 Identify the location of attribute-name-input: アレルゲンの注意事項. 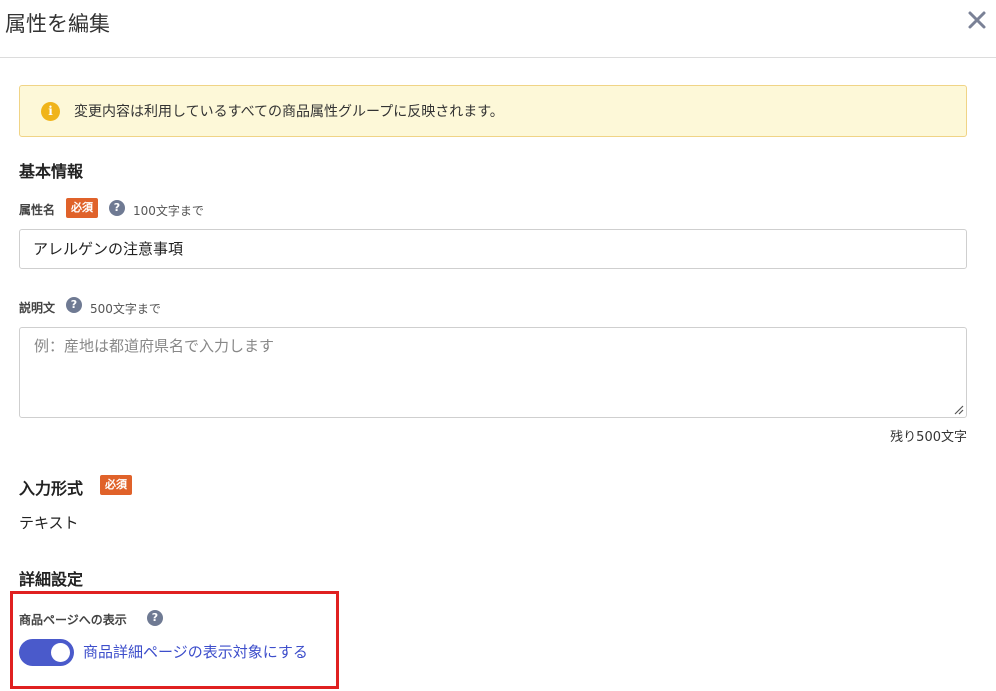
(493, 249).